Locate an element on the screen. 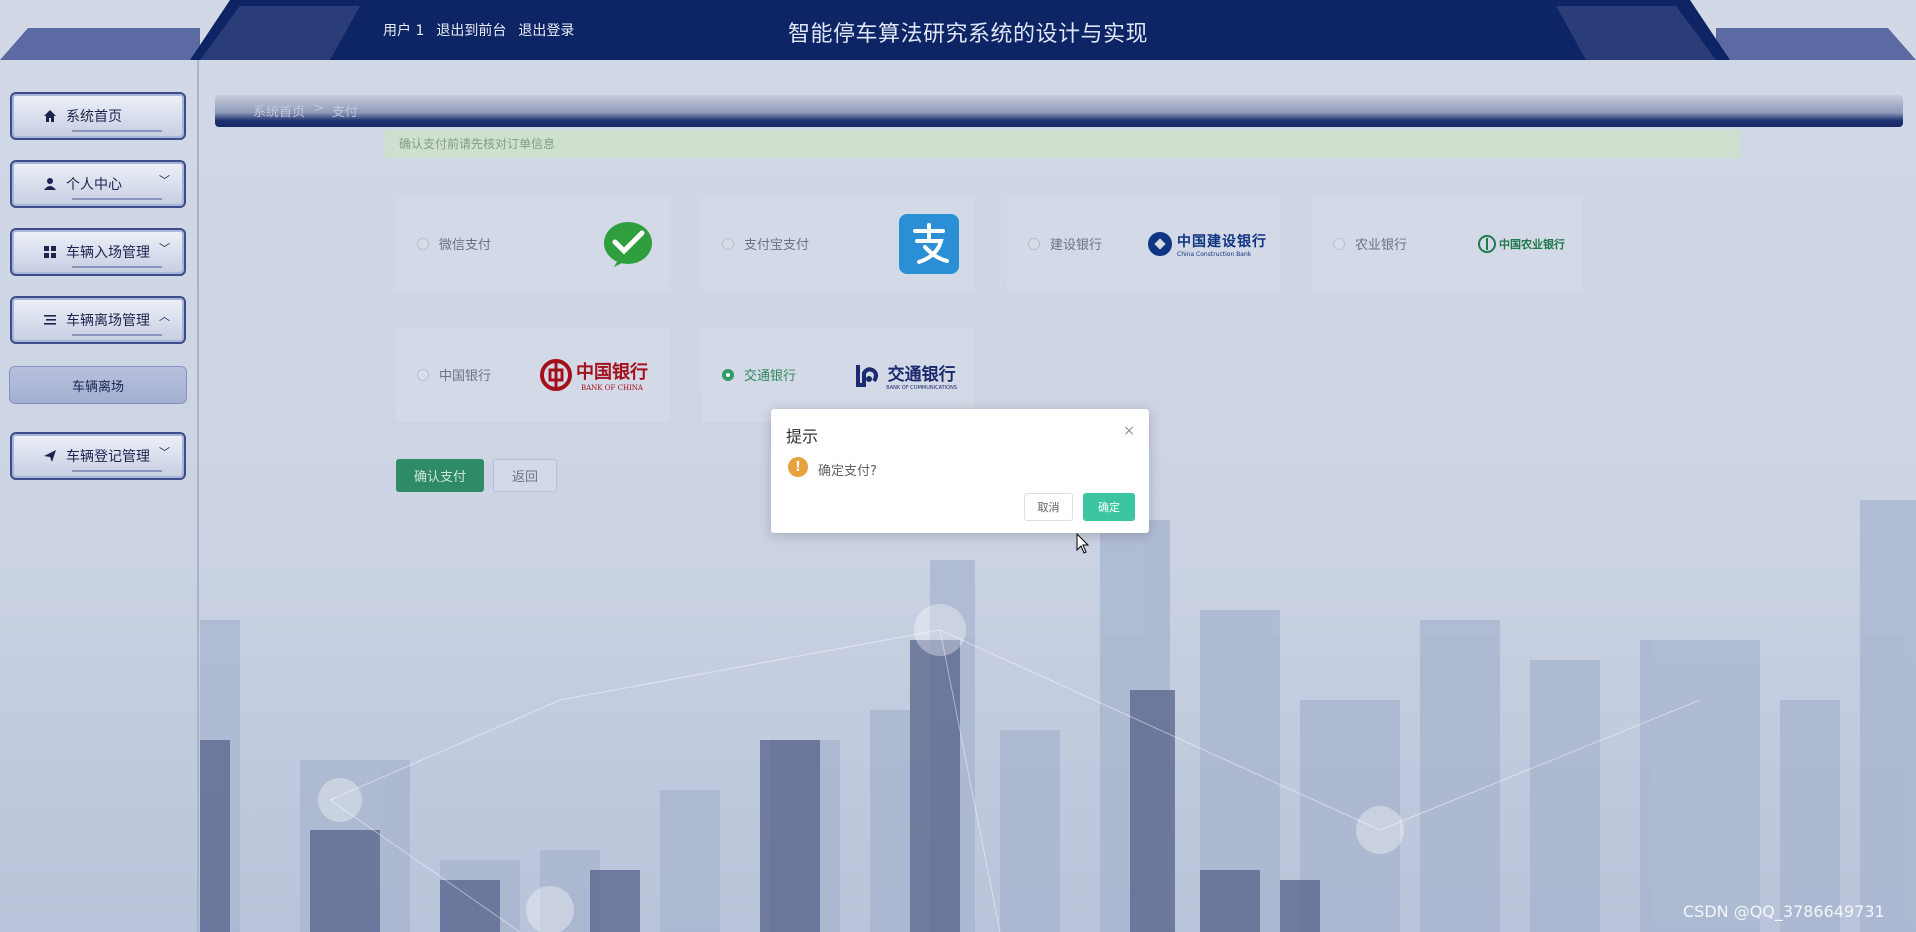 This screenshot has height=932, width=1916. list-icon is located at coordinates (50, 320).